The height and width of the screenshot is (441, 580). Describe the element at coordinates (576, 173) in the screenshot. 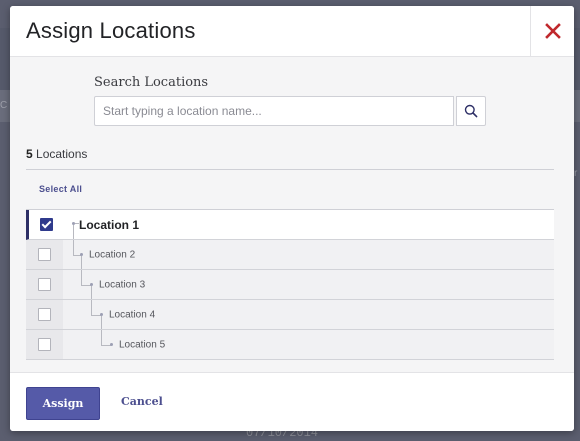

I see `background-edge-text: r` at that location.